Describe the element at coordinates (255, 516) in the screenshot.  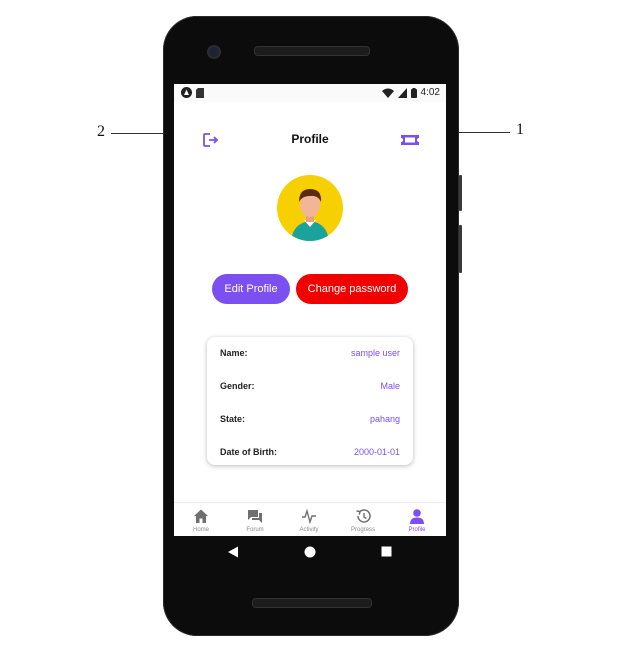
I see `forum-icon` at that location.